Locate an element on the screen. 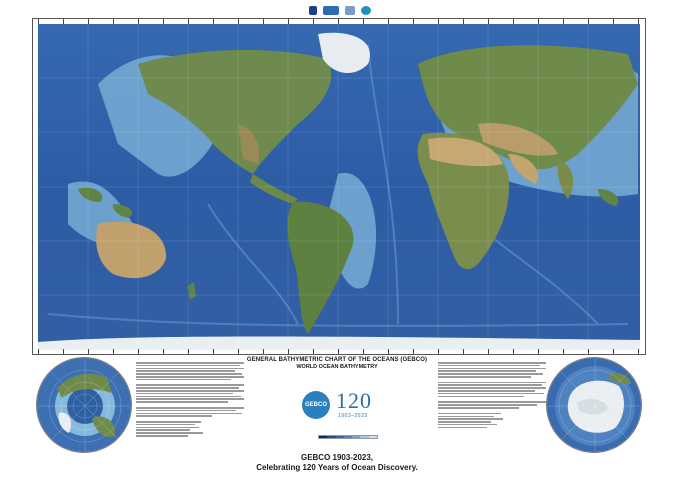 Image resolution: width=680 pixels, height=483 pixels. depth-color-legend is located at coordinates (348, 437).